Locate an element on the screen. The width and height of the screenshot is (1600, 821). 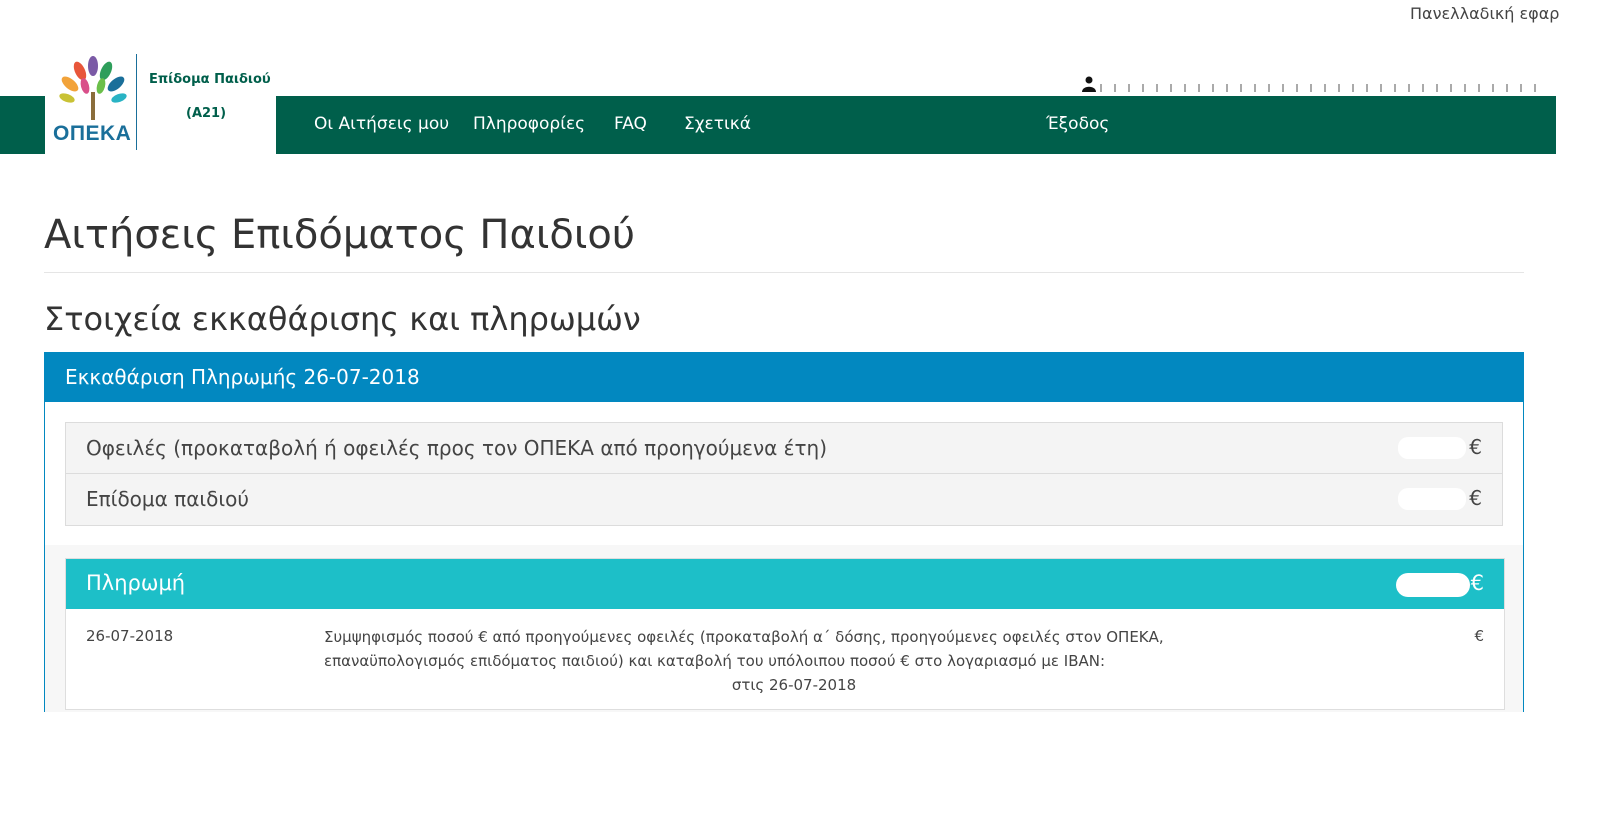
payment-total-redacted is located at coordinates (1433, 585).